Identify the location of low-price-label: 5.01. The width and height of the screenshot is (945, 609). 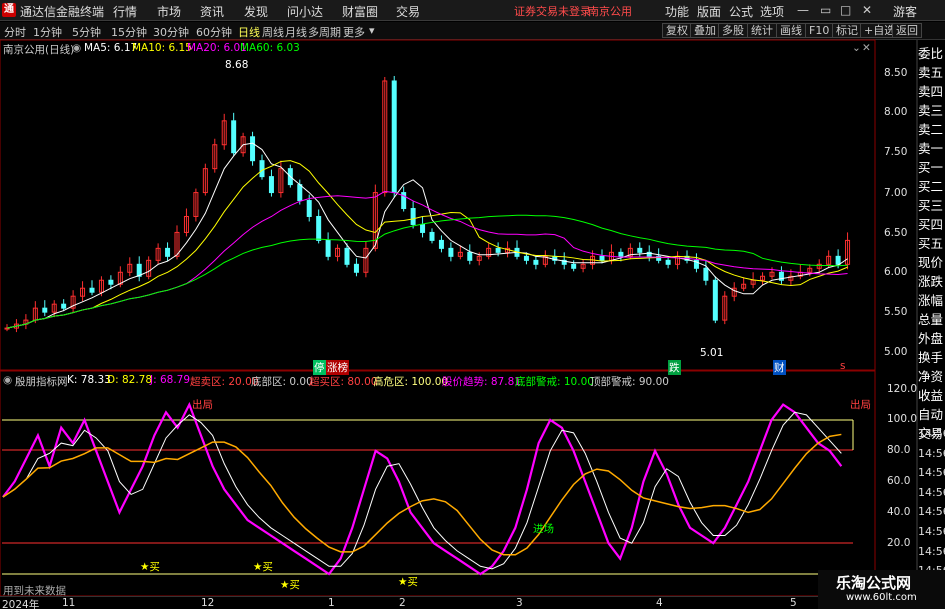
(712, 353).